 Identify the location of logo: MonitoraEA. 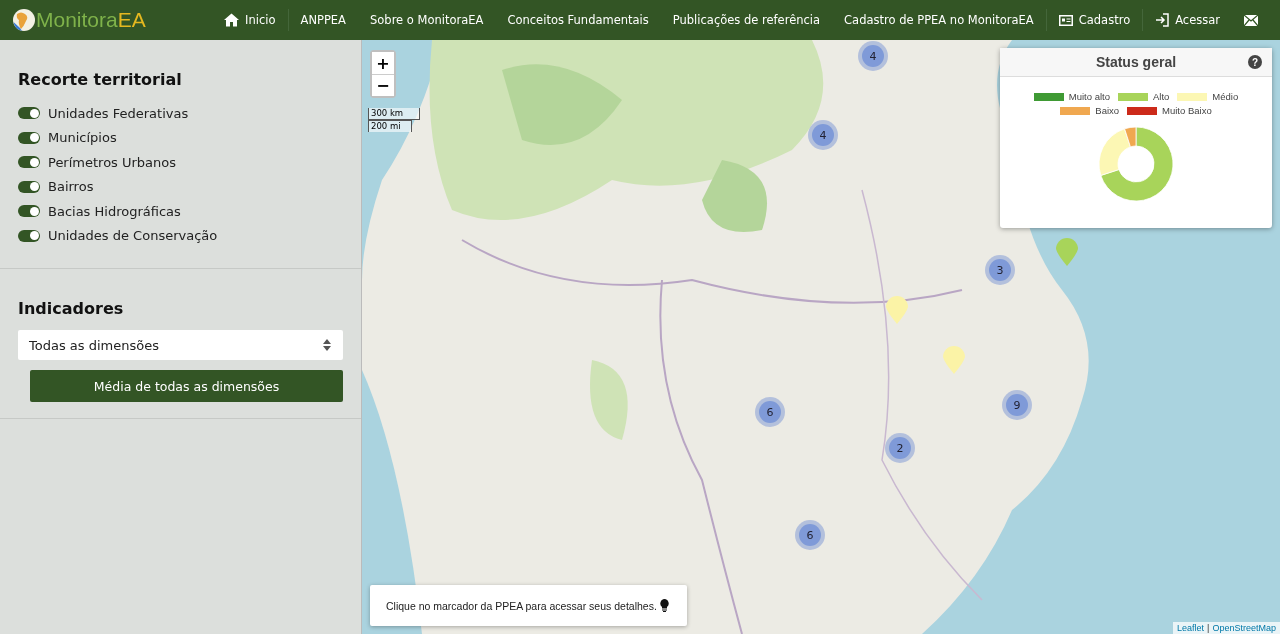
(79, 20).